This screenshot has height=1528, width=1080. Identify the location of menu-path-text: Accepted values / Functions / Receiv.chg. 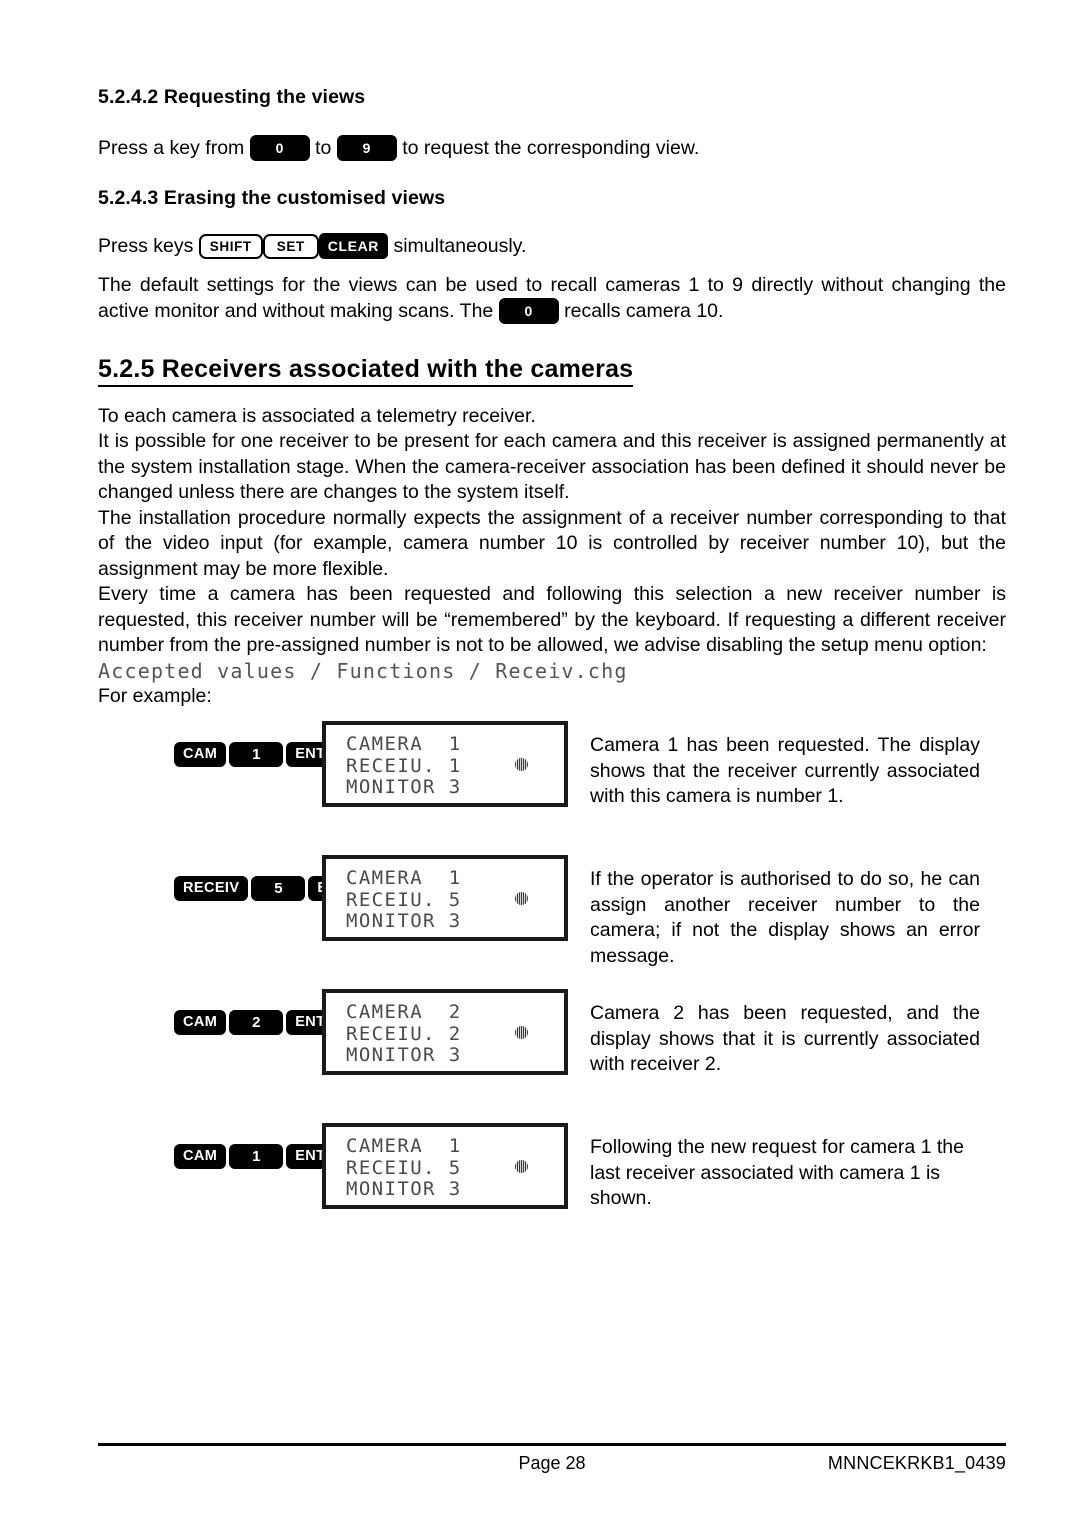
(363, 670).